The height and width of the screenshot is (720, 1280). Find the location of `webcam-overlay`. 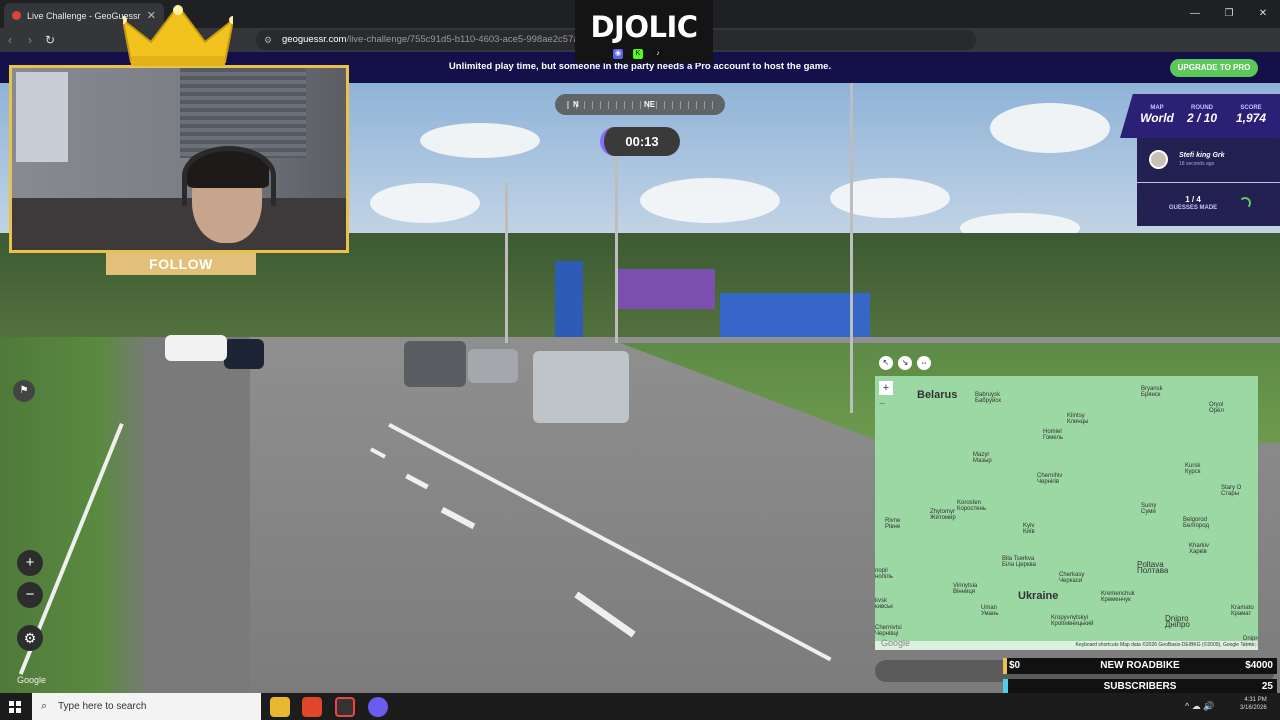

webcam-overlay is located at coordinates (179, 159).